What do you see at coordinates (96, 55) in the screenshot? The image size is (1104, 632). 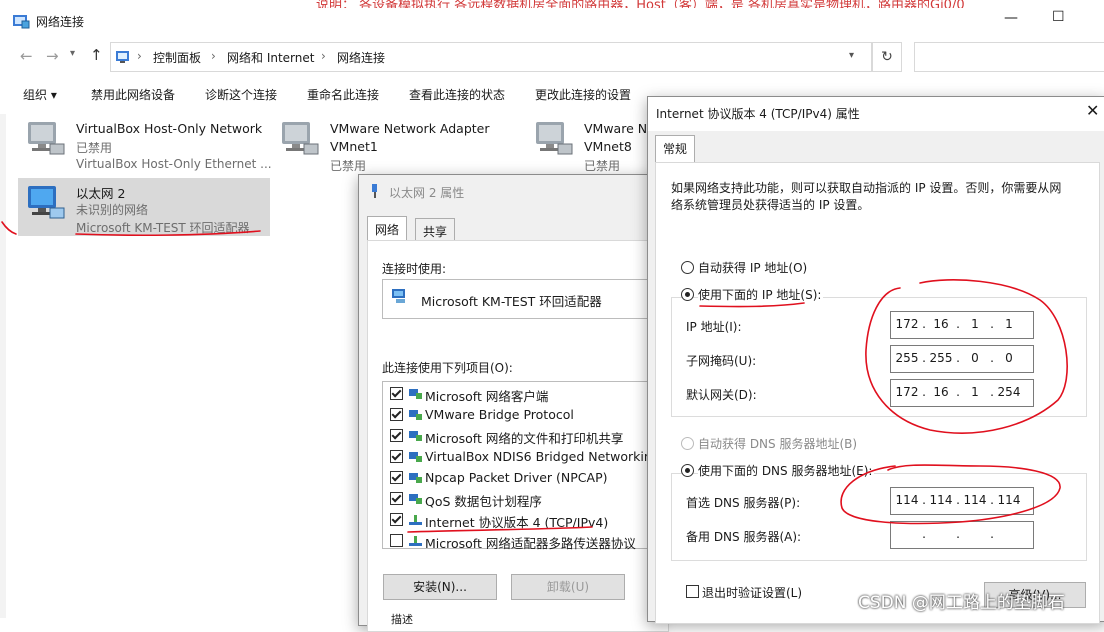 I see `up-arrow-icon: ↑` at bounding box center [96, 55].